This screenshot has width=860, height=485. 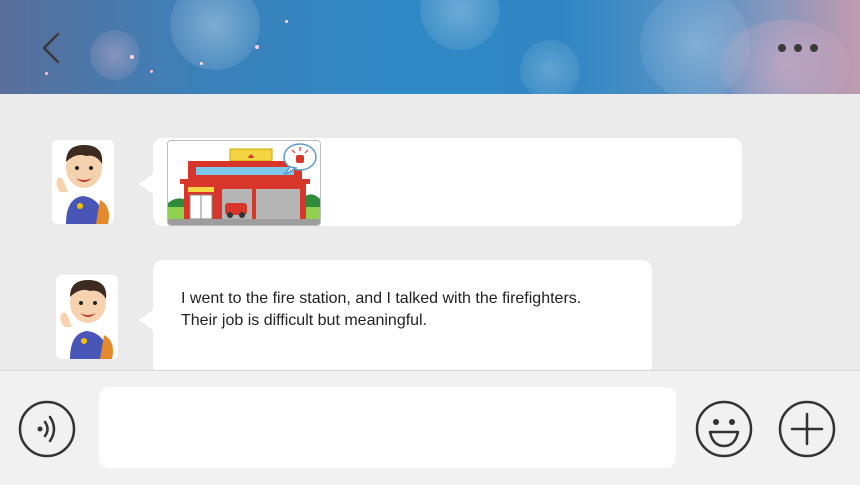 What do you see at coordinates (244, 183) in the screenshot?
I see `fire-station-image` at bounding box center [244, 183].